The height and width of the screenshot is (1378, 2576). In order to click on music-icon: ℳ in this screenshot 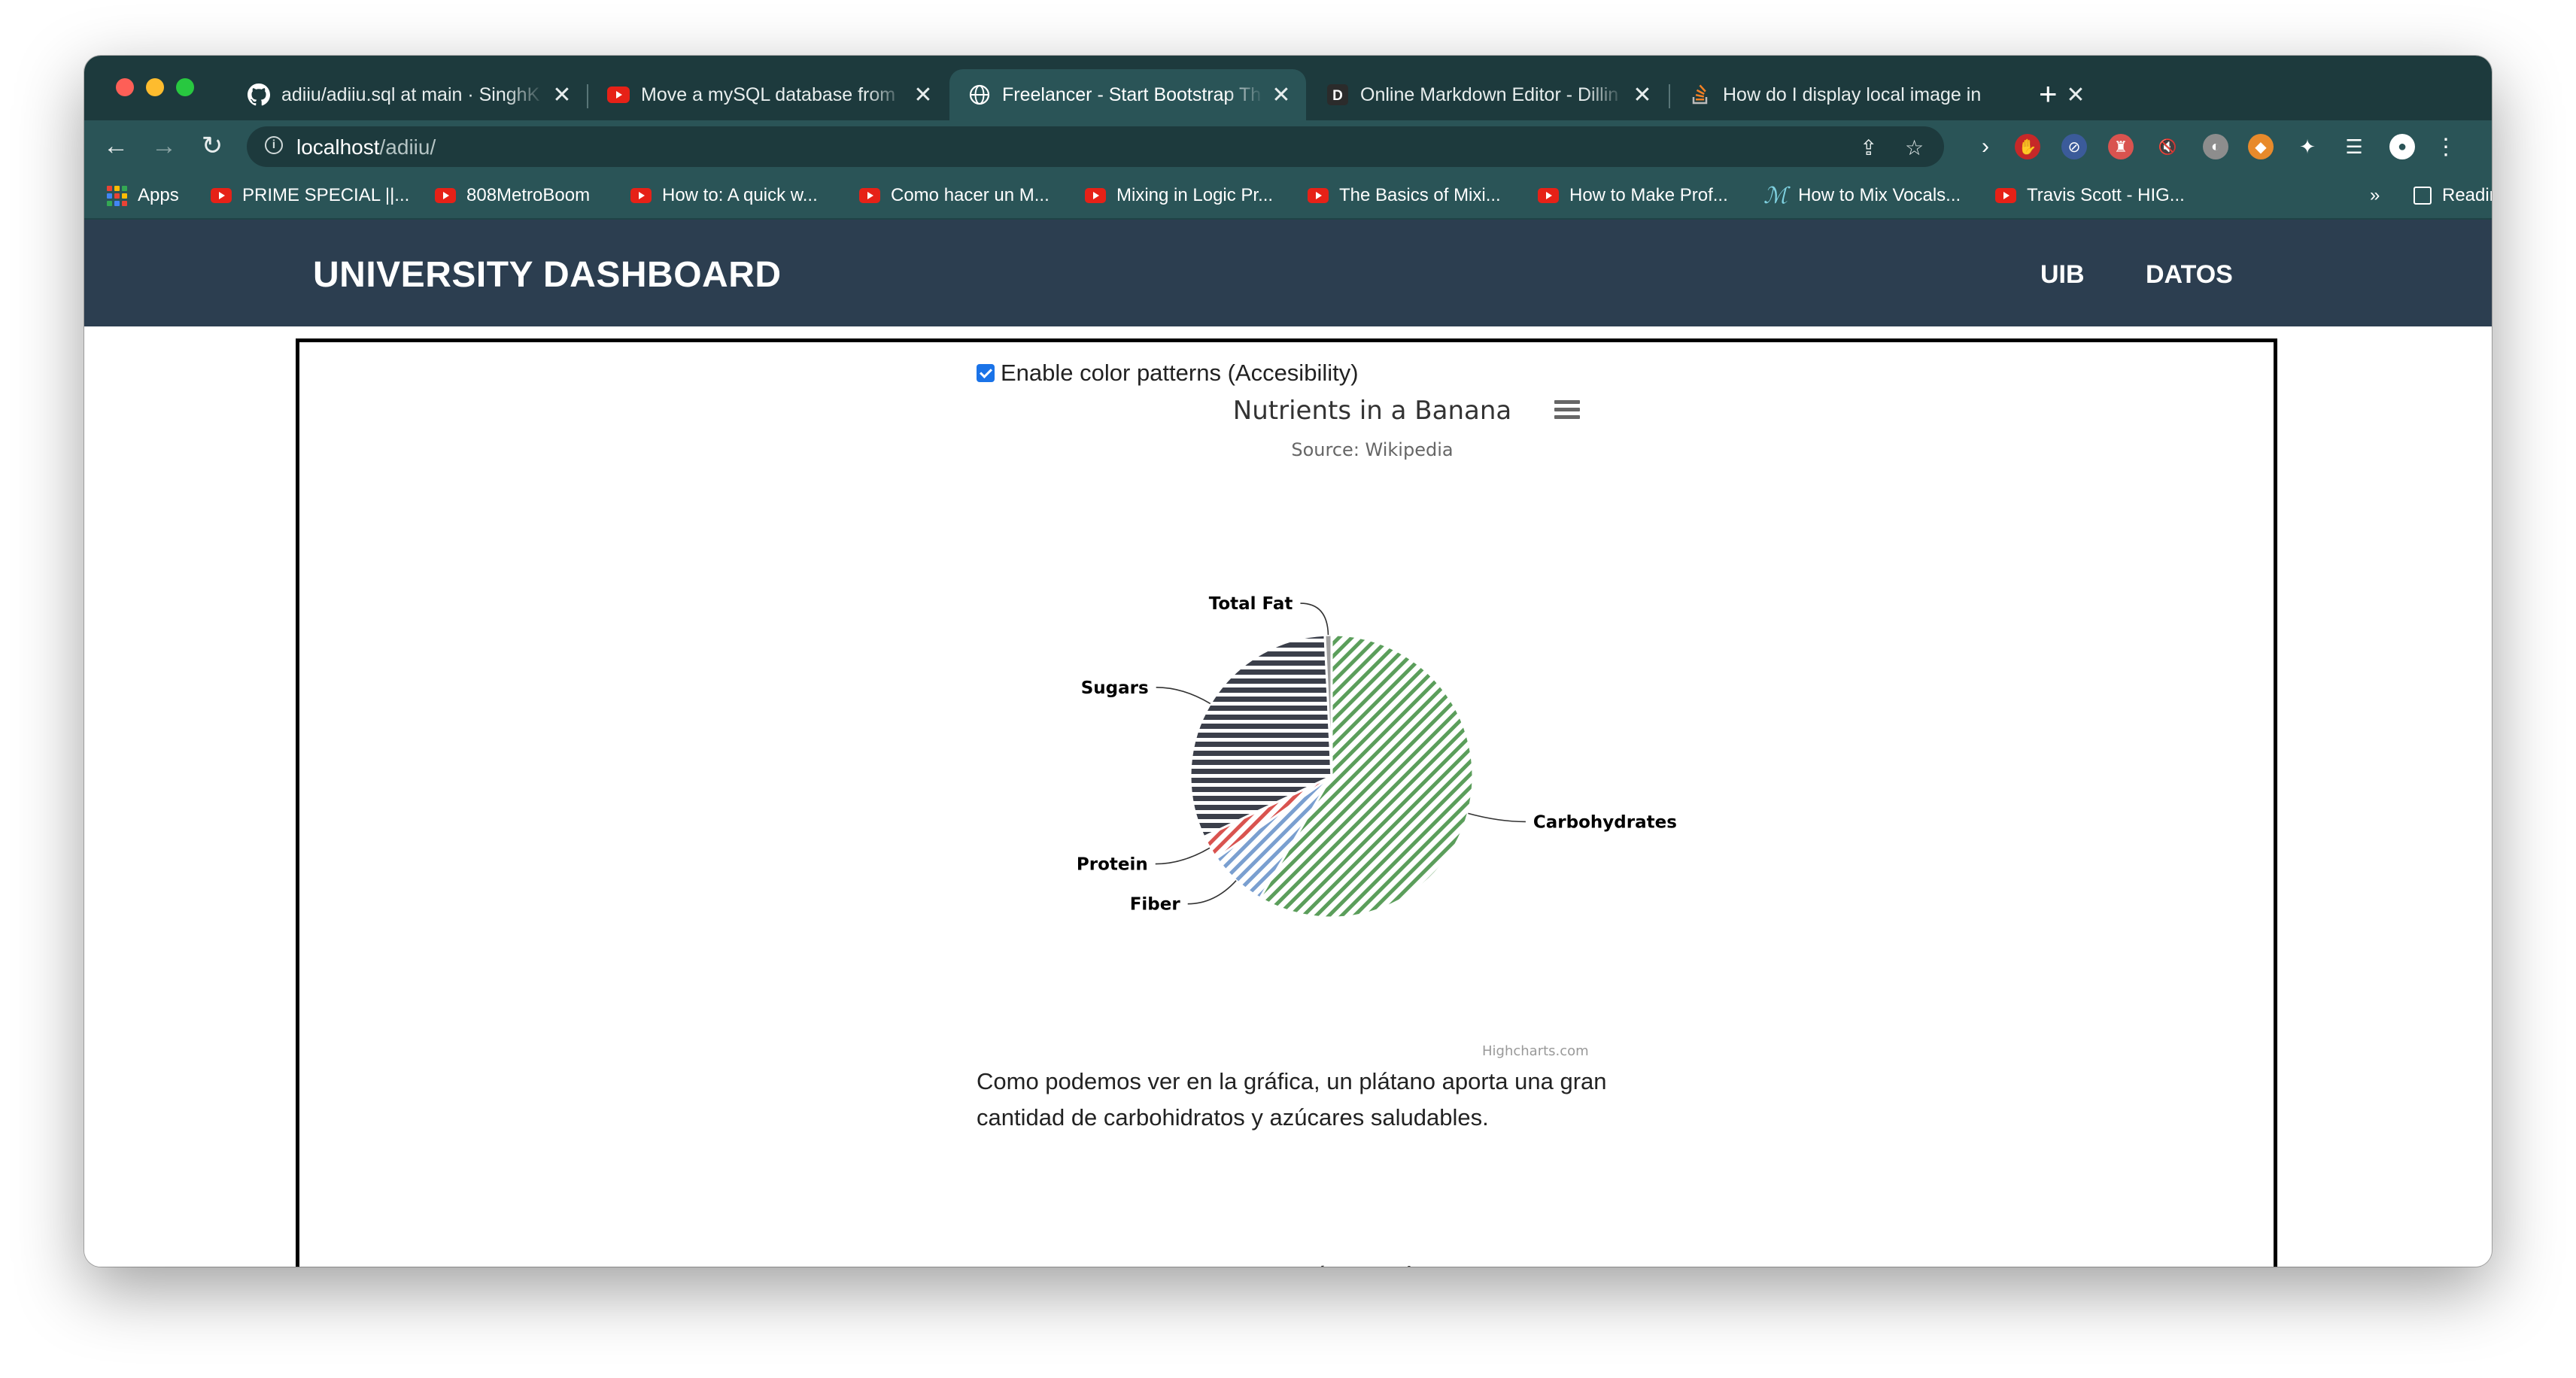, I will do `click(1775, 195)`.